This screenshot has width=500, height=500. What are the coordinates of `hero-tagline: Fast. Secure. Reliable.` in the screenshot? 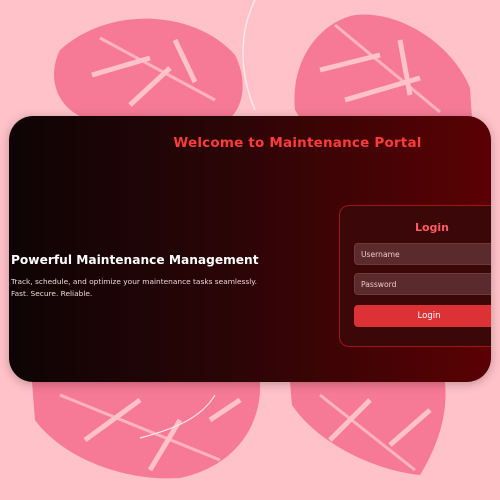 It's located at (52, 293).